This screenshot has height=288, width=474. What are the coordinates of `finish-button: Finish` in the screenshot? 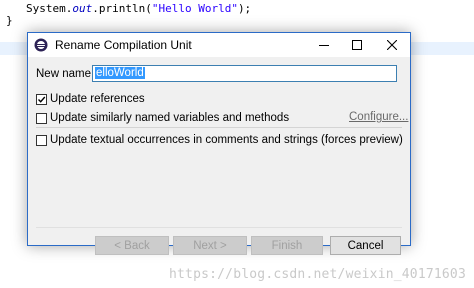 It's located at (287, 245).